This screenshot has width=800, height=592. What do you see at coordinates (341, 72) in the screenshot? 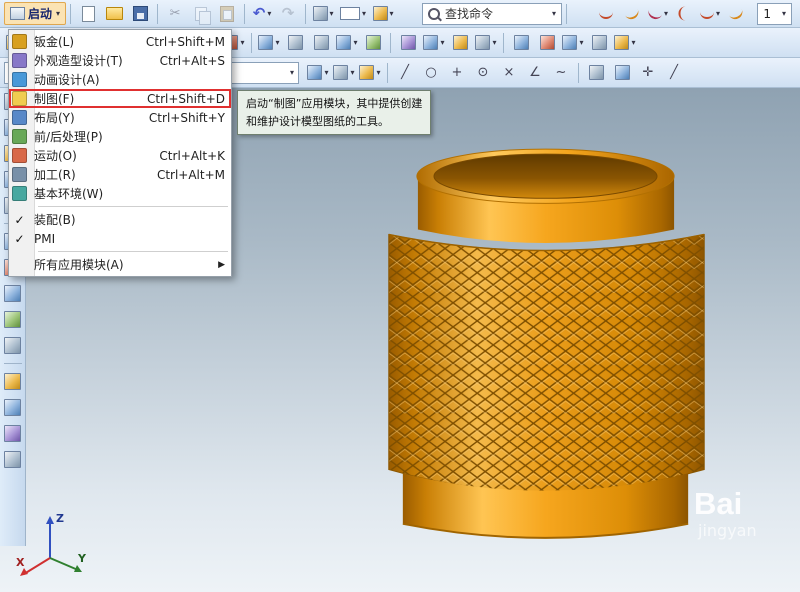
I see `selection-mode-icon` at bounding box center [341, 72].